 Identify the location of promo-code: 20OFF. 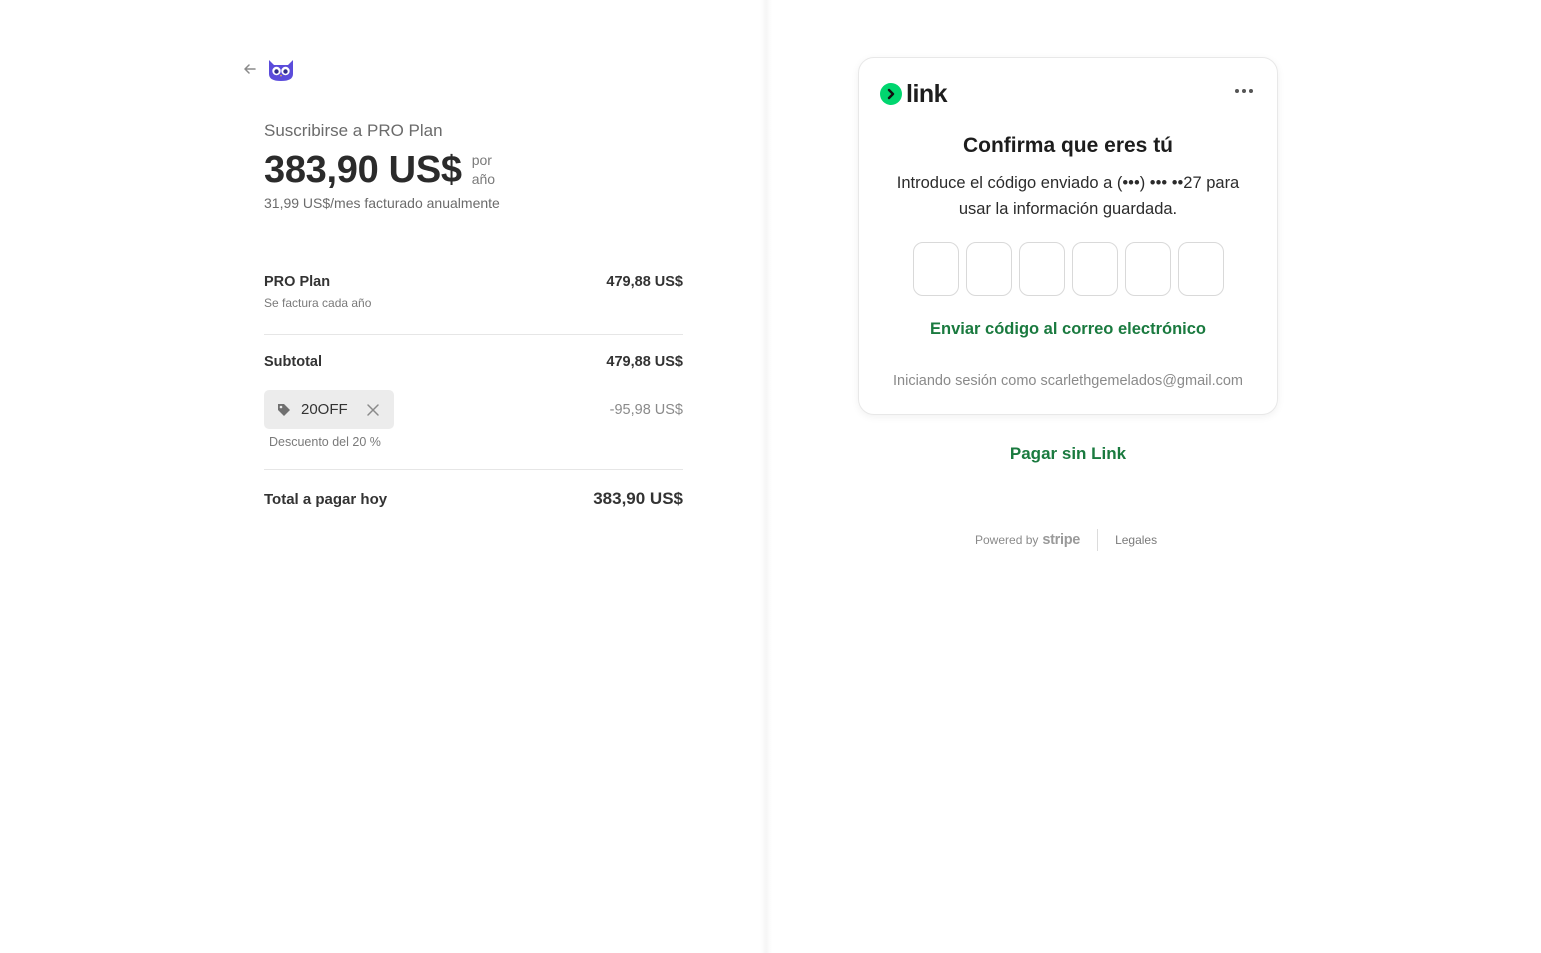
(324, 409).